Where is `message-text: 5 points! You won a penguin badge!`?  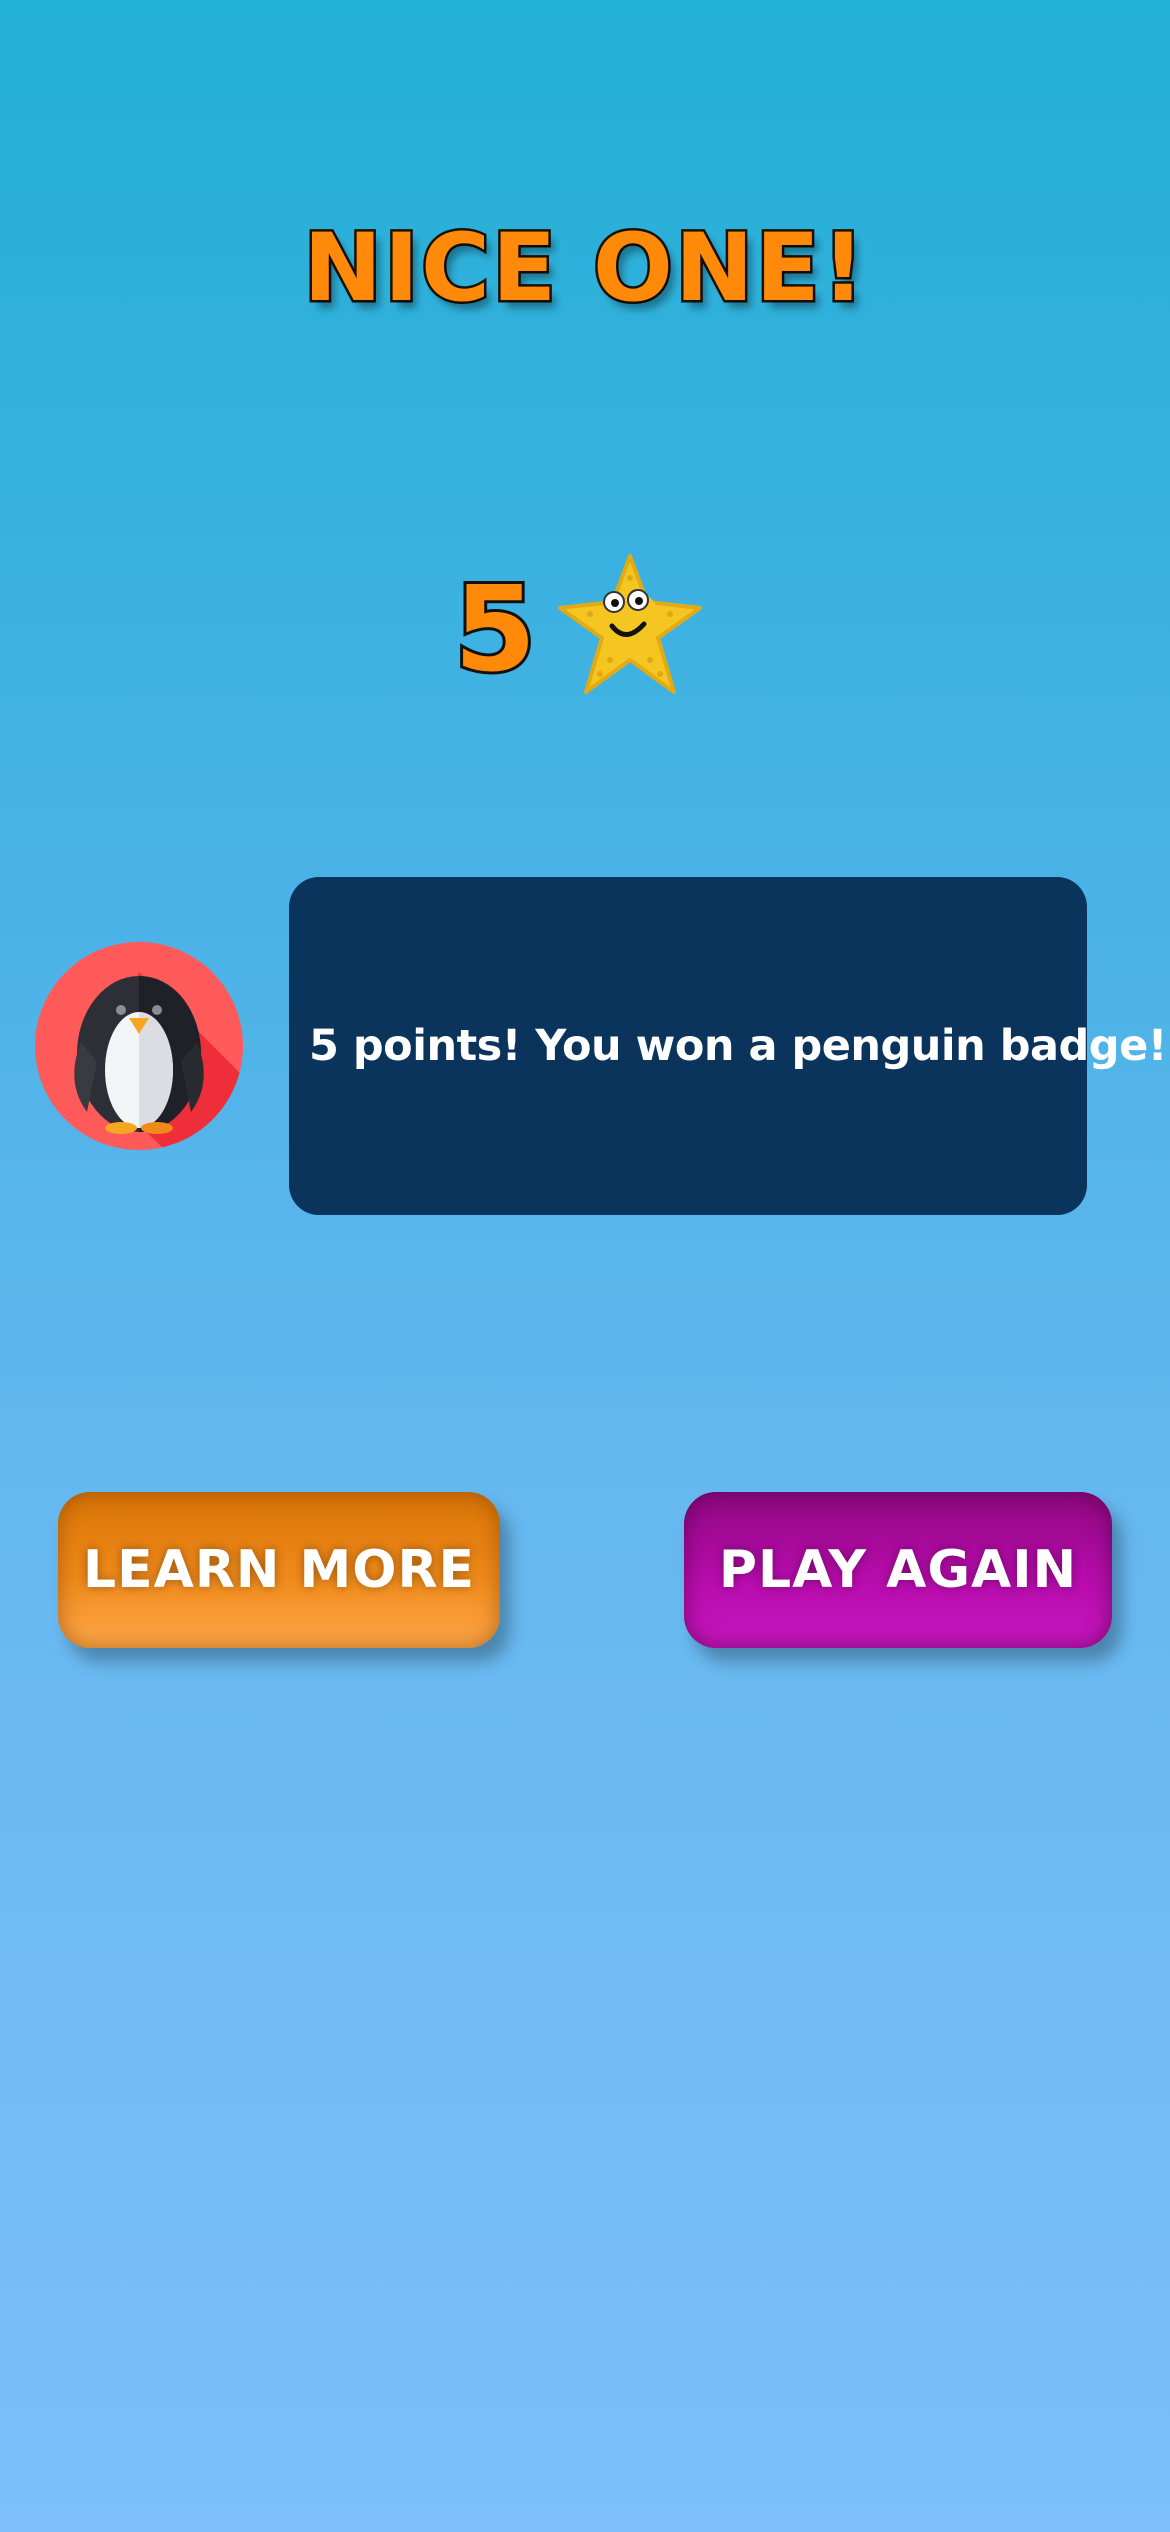
message-text: 5 points! You won a penguin badge! is located at coordinates (738, 1046).